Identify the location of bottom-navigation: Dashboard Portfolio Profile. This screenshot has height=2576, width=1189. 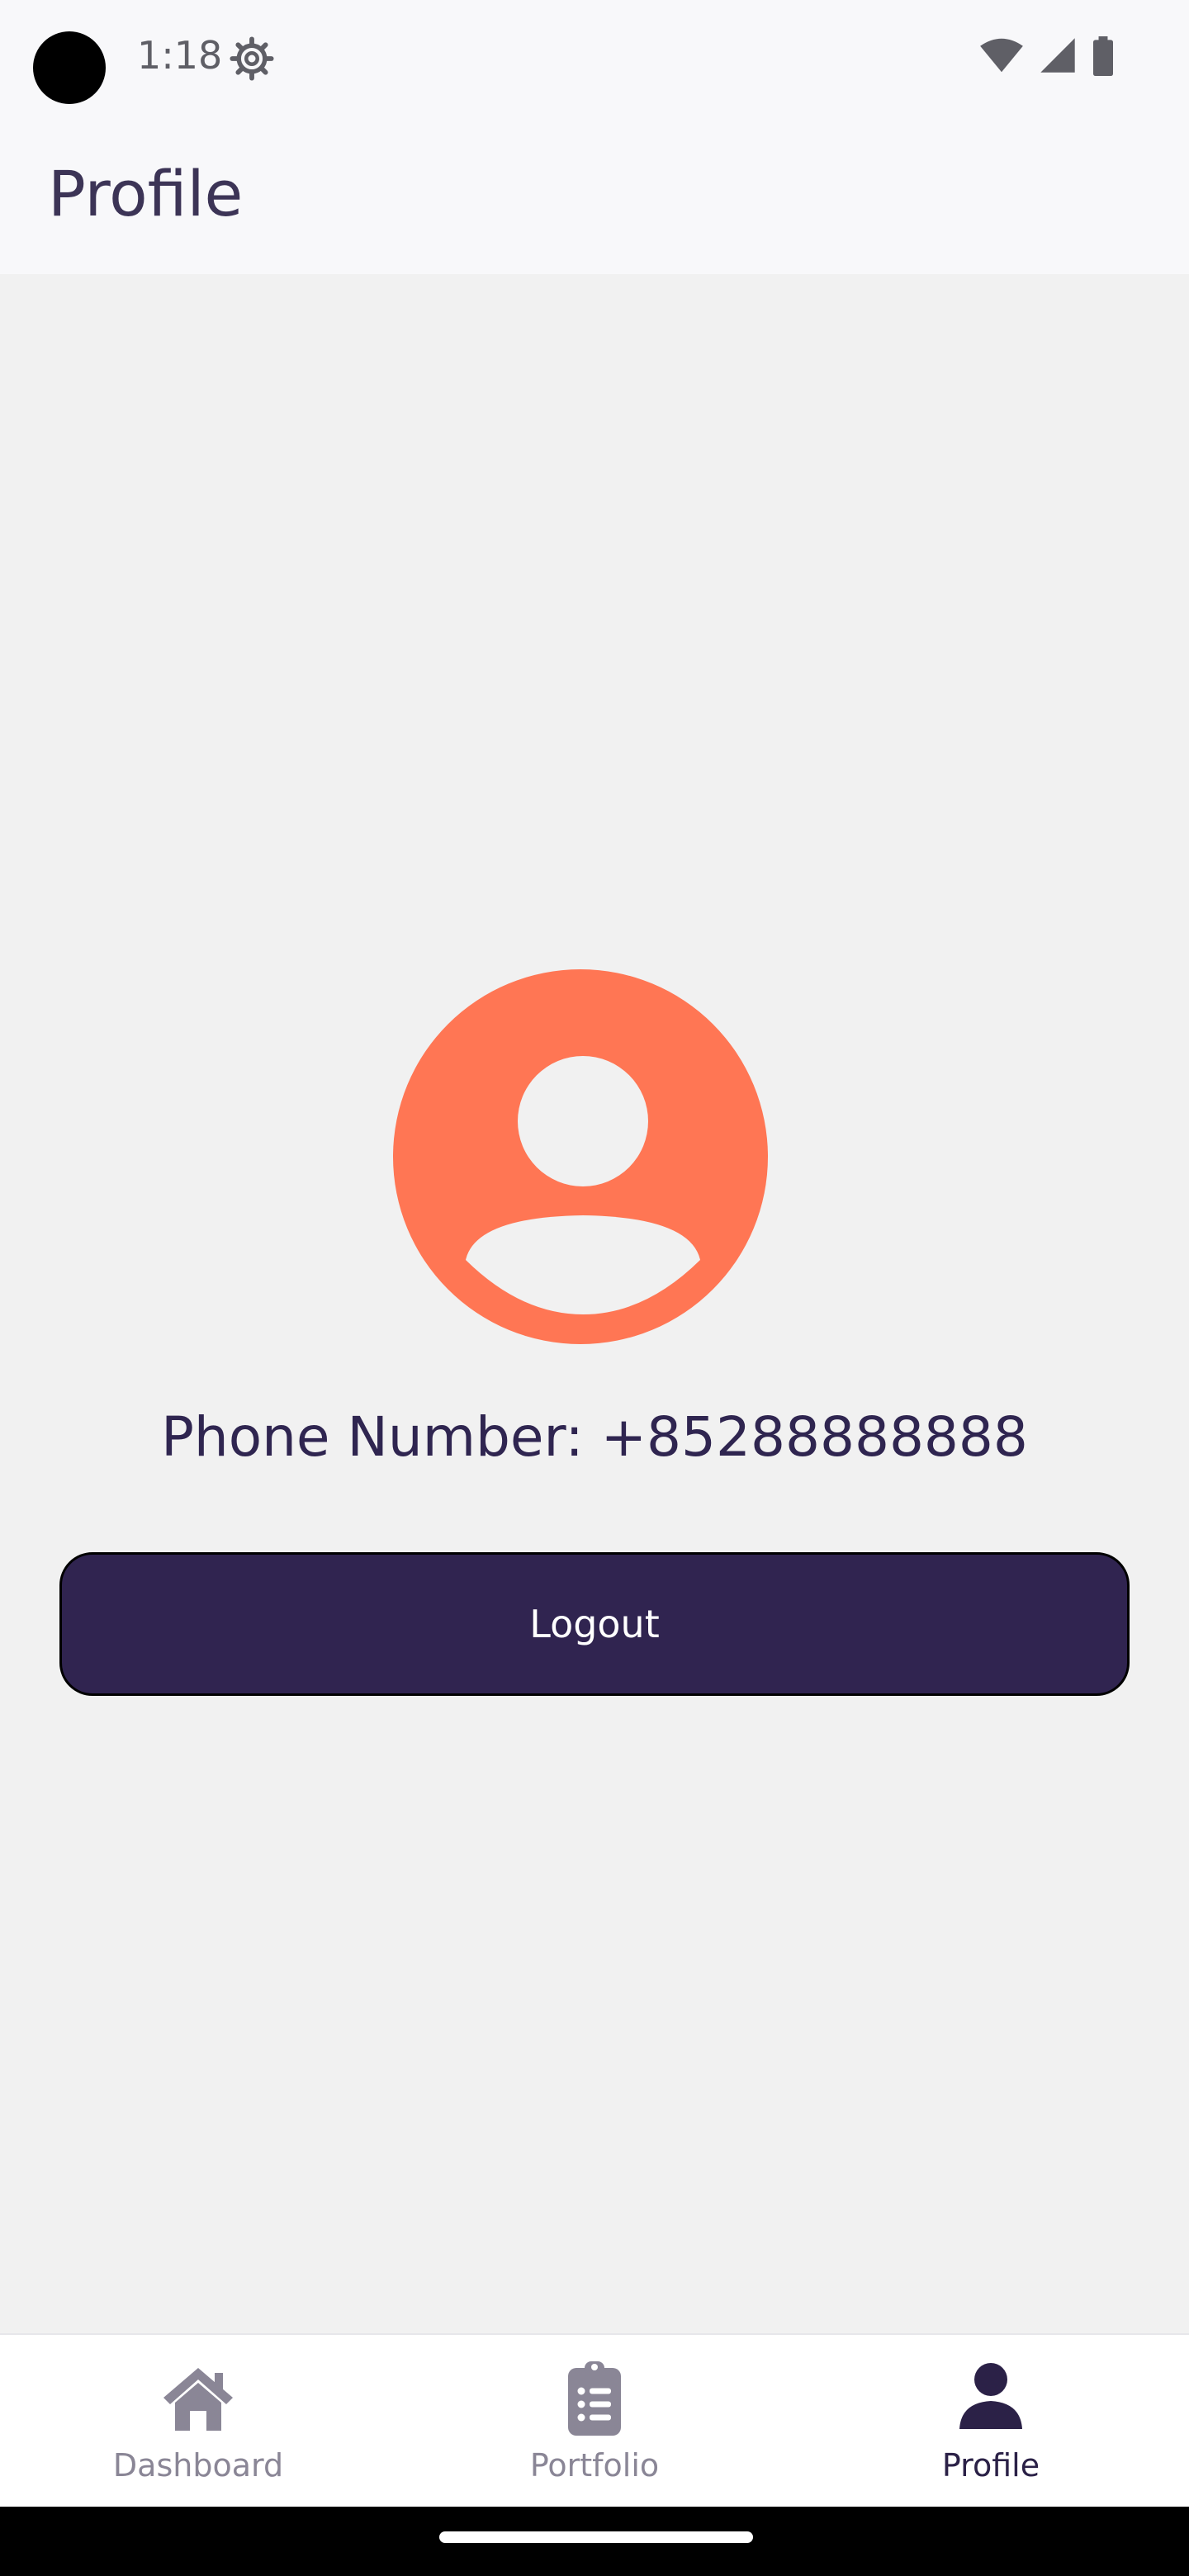
(594, 2420).